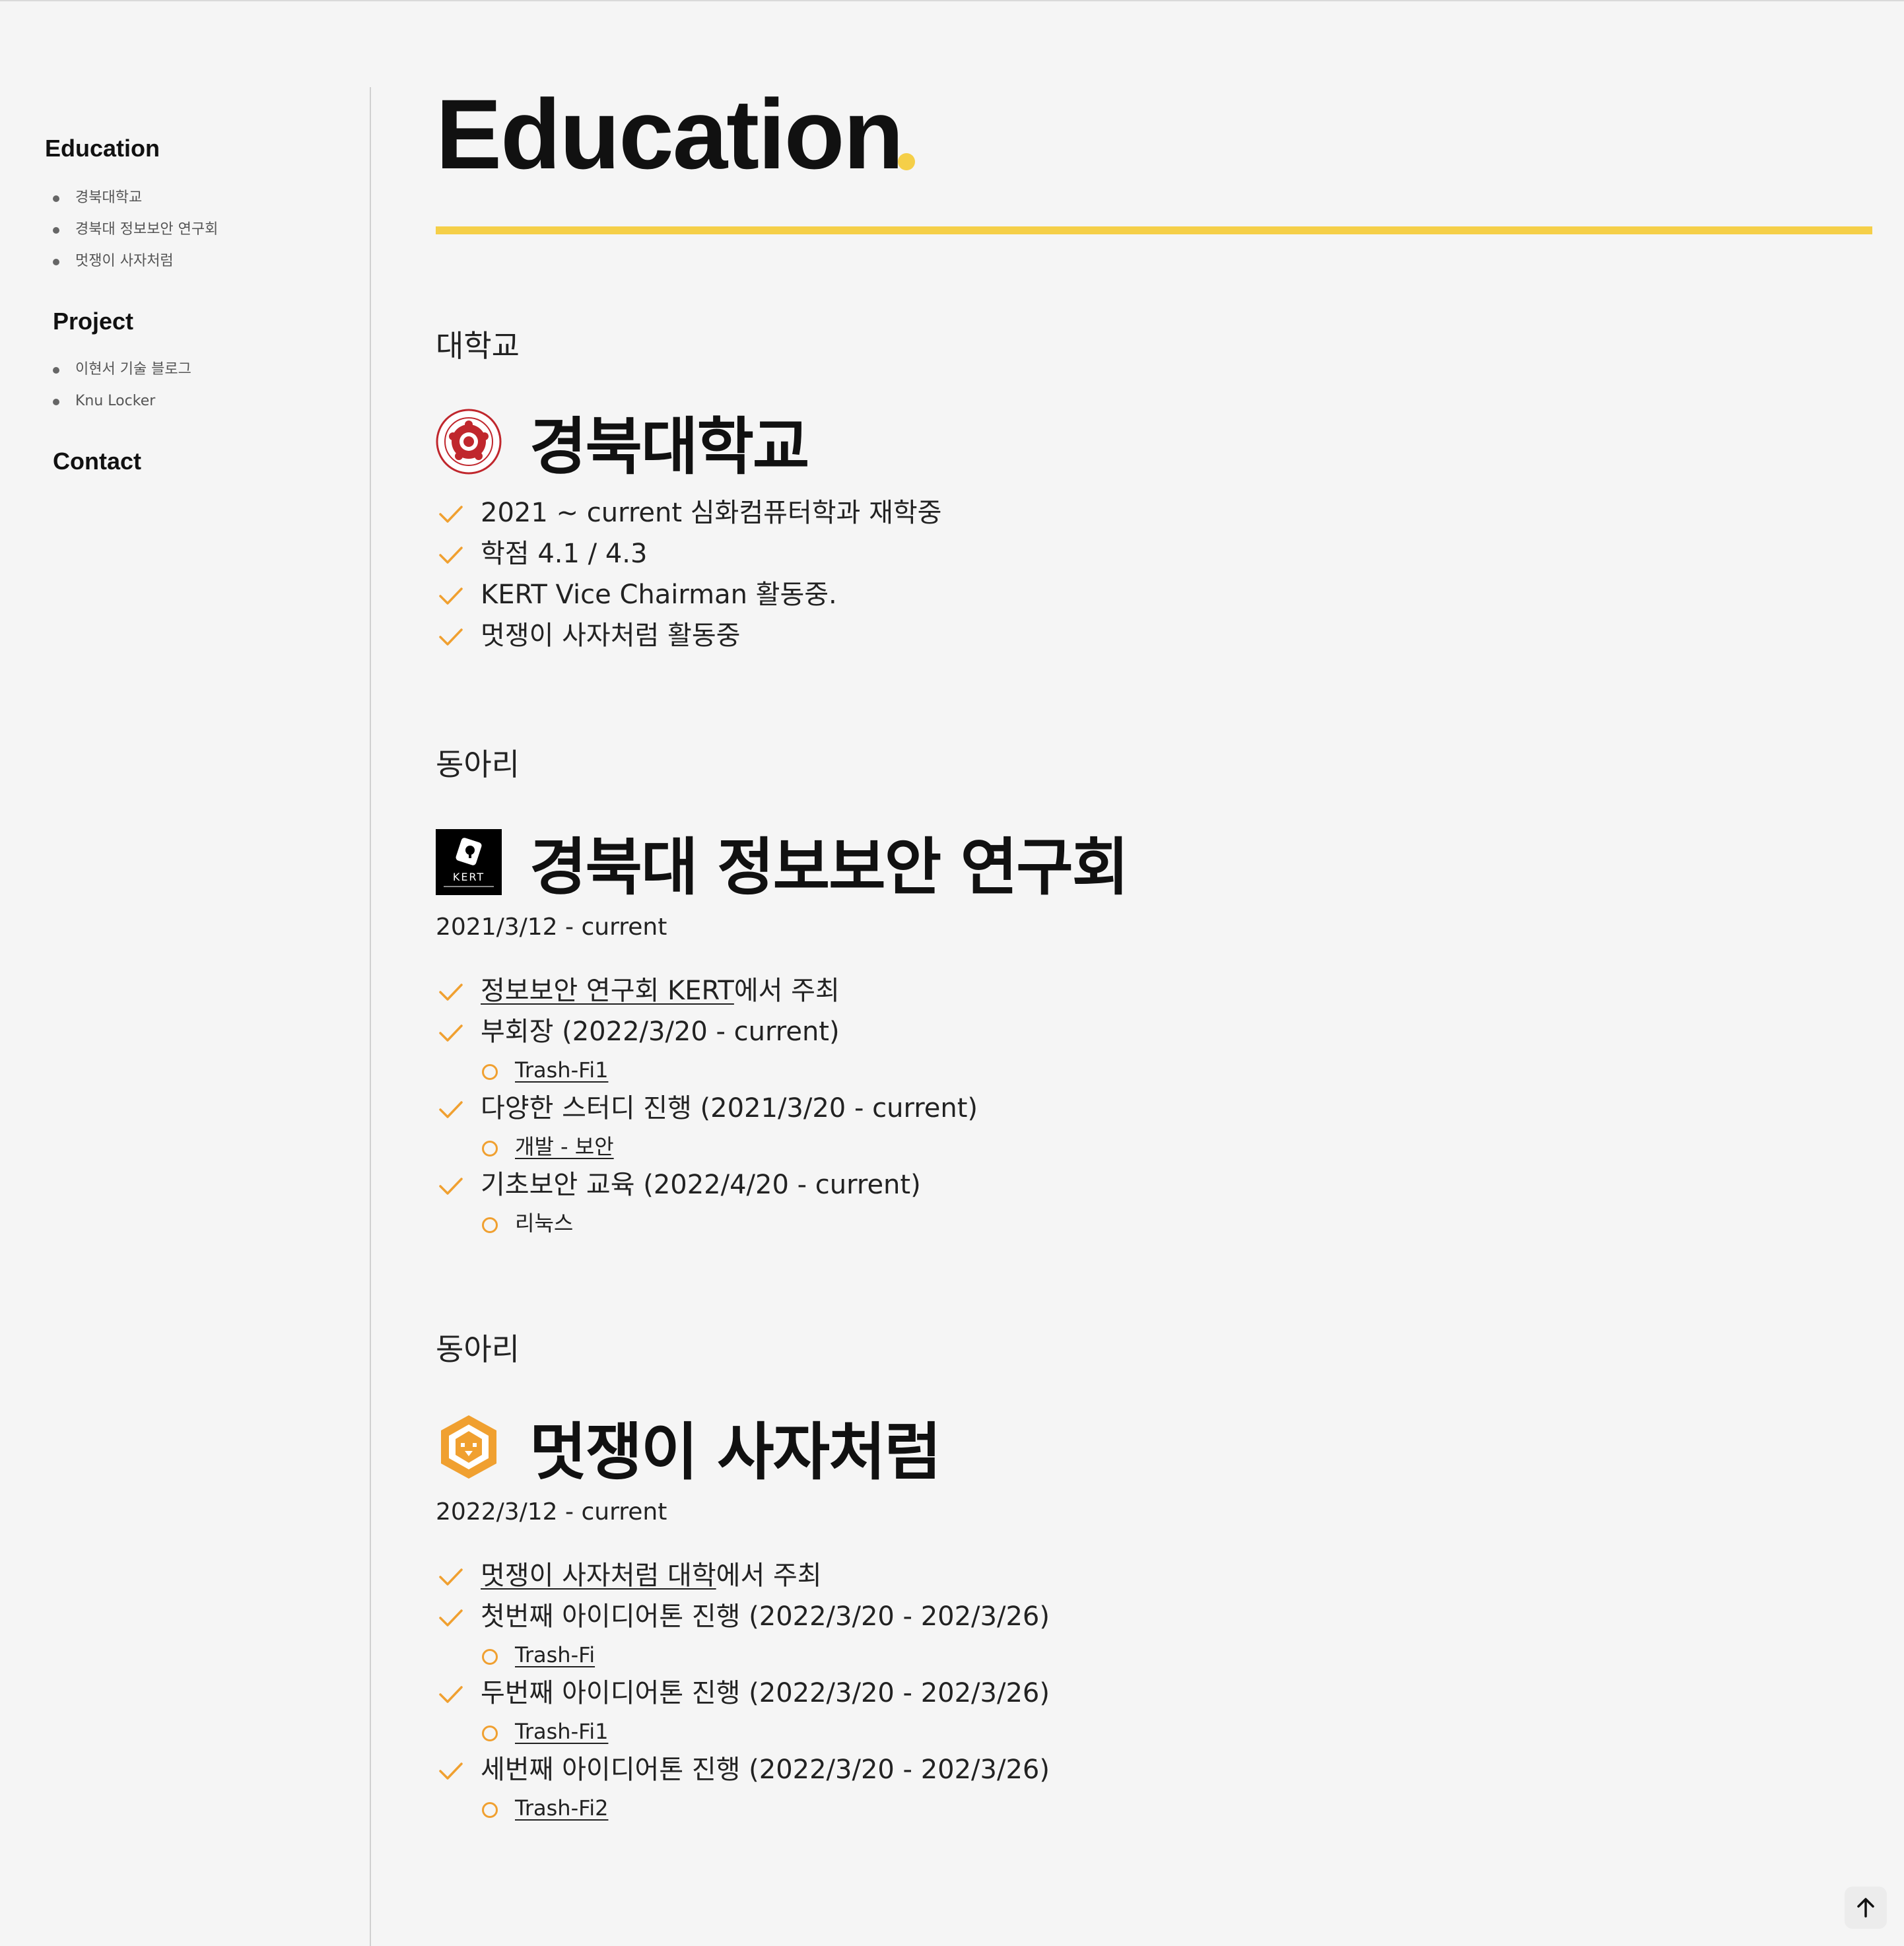 The image size is (1904, 1946). What do you see at coordinates (478, 346) in the screenshot?
I see `block-category: 대학교` at bounding box center [478, 346].